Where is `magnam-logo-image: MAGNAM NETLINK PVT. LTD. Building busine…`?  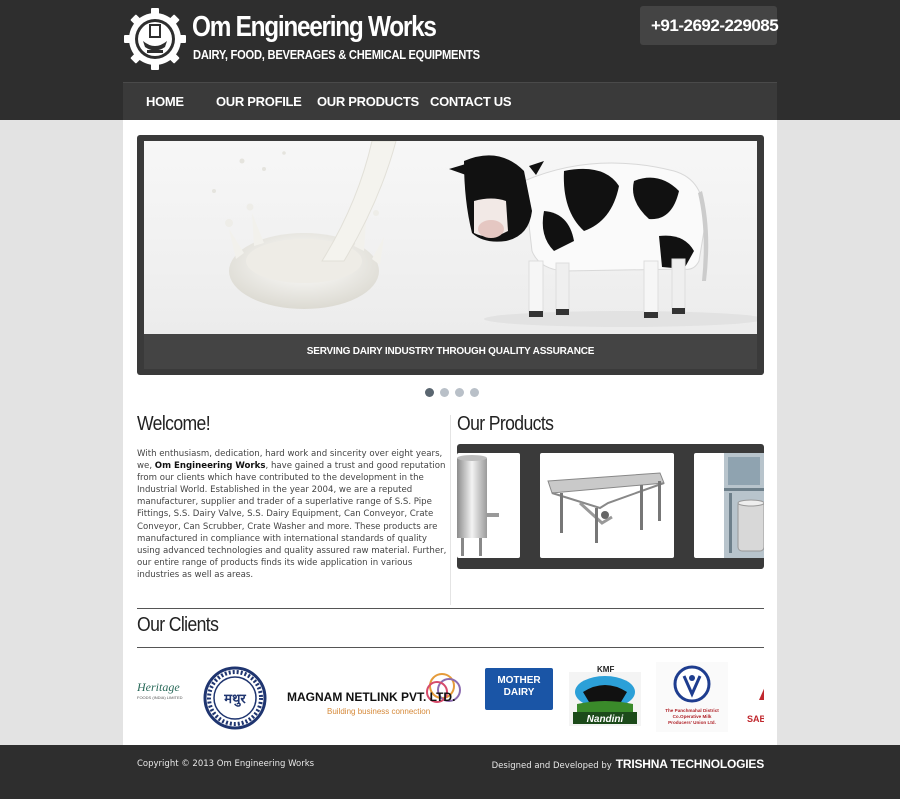
magnam-logo-image: MAGNAM NETLINK PVT. LTD. Building busine… is located at coordinates (374, 694).